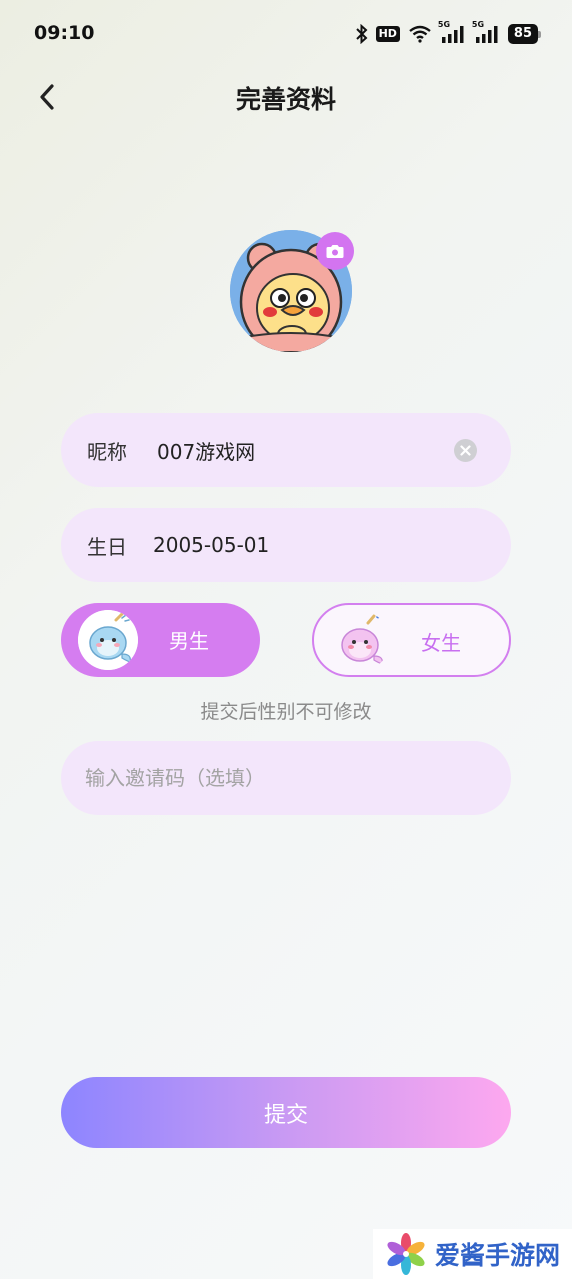  What do you see at coordinates (452, 32) in the screenshot?
I see `signal-icon: 5G` at bounding box center [452, 32].